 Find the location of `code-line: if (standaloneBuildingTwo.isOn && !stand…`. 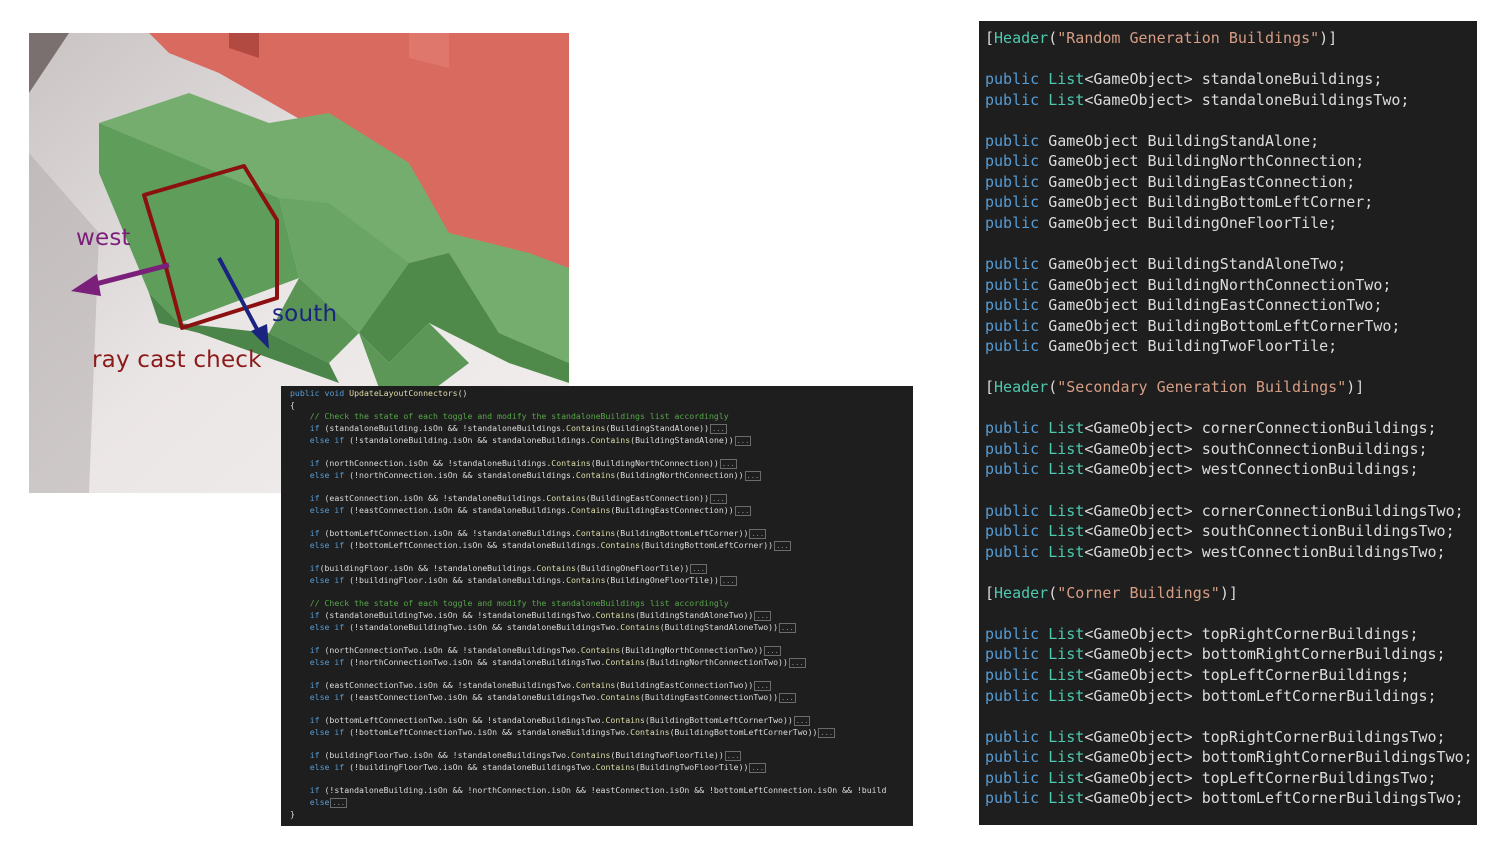

code-line: if (standaloneBuildingTwo.isOn && !stand… is located at coordinates (540, 616).